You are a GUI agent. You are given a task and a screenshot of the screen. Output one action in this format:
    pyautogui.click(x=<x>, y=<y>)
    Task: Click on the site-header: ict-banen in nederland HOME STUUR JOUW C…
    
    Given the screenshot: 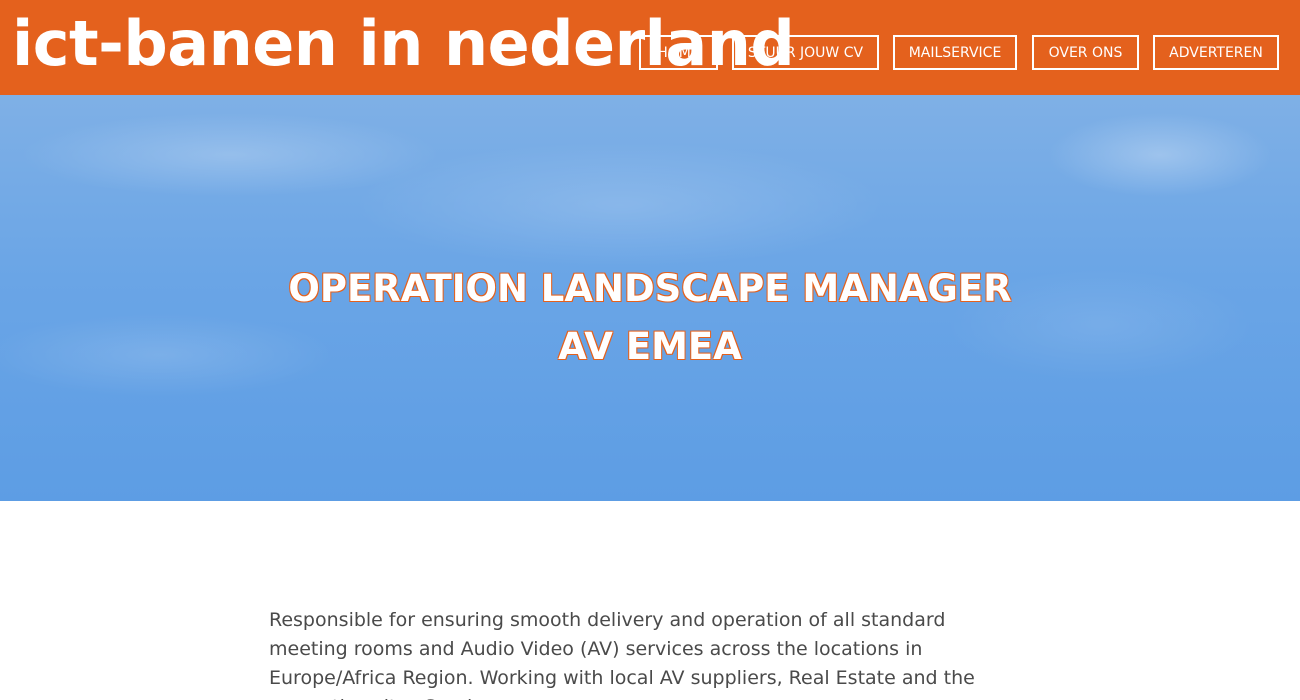 What is the action you would take?
    pyautogui.click(x=650, y=47)
    